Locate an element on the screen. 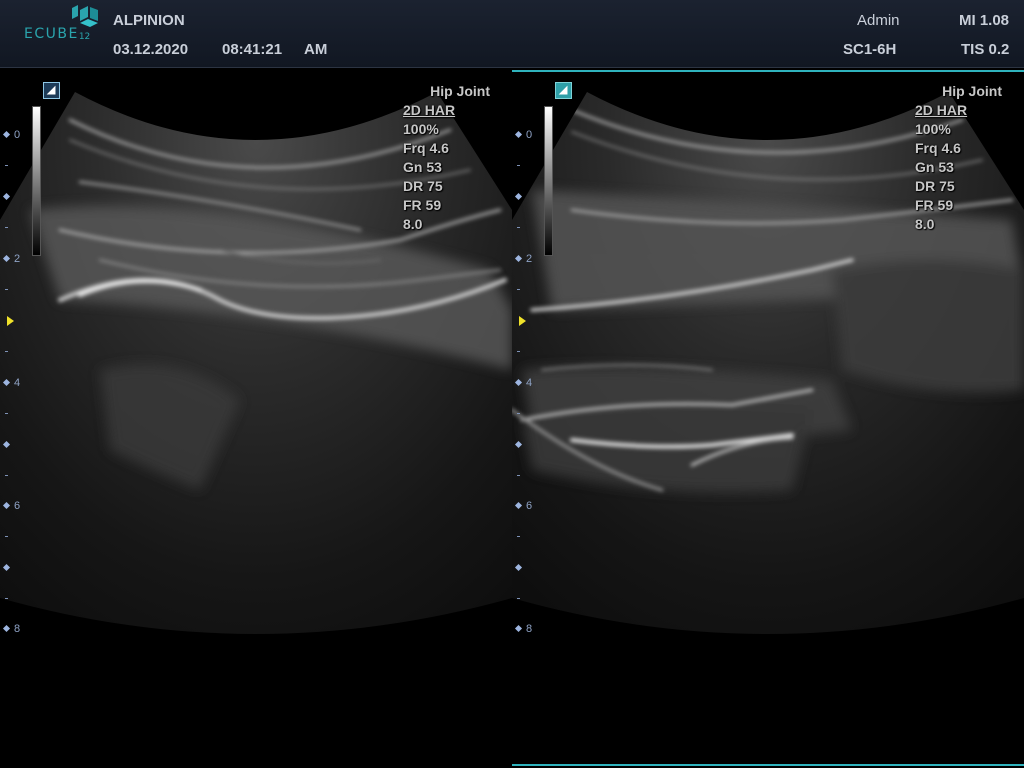  exam-ampm: AM is located at coordinates (316, 49).